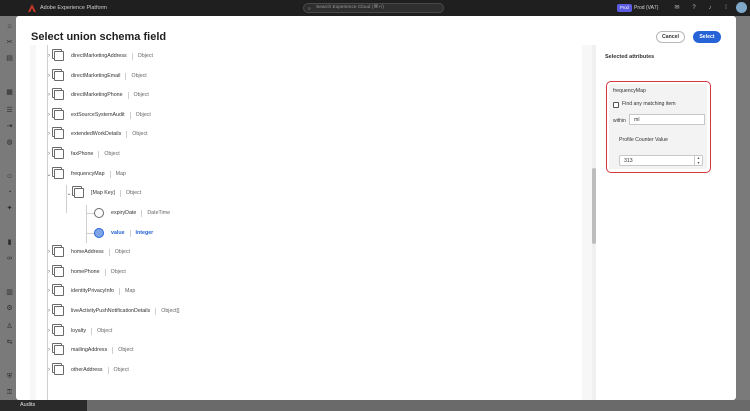 This screenshot has height=411, width=750. What do you see at coordinates (97, 134) in the screenshot?
I see `tree-row: › extendedWorkDetails Object` at bounding box center [97, 134].